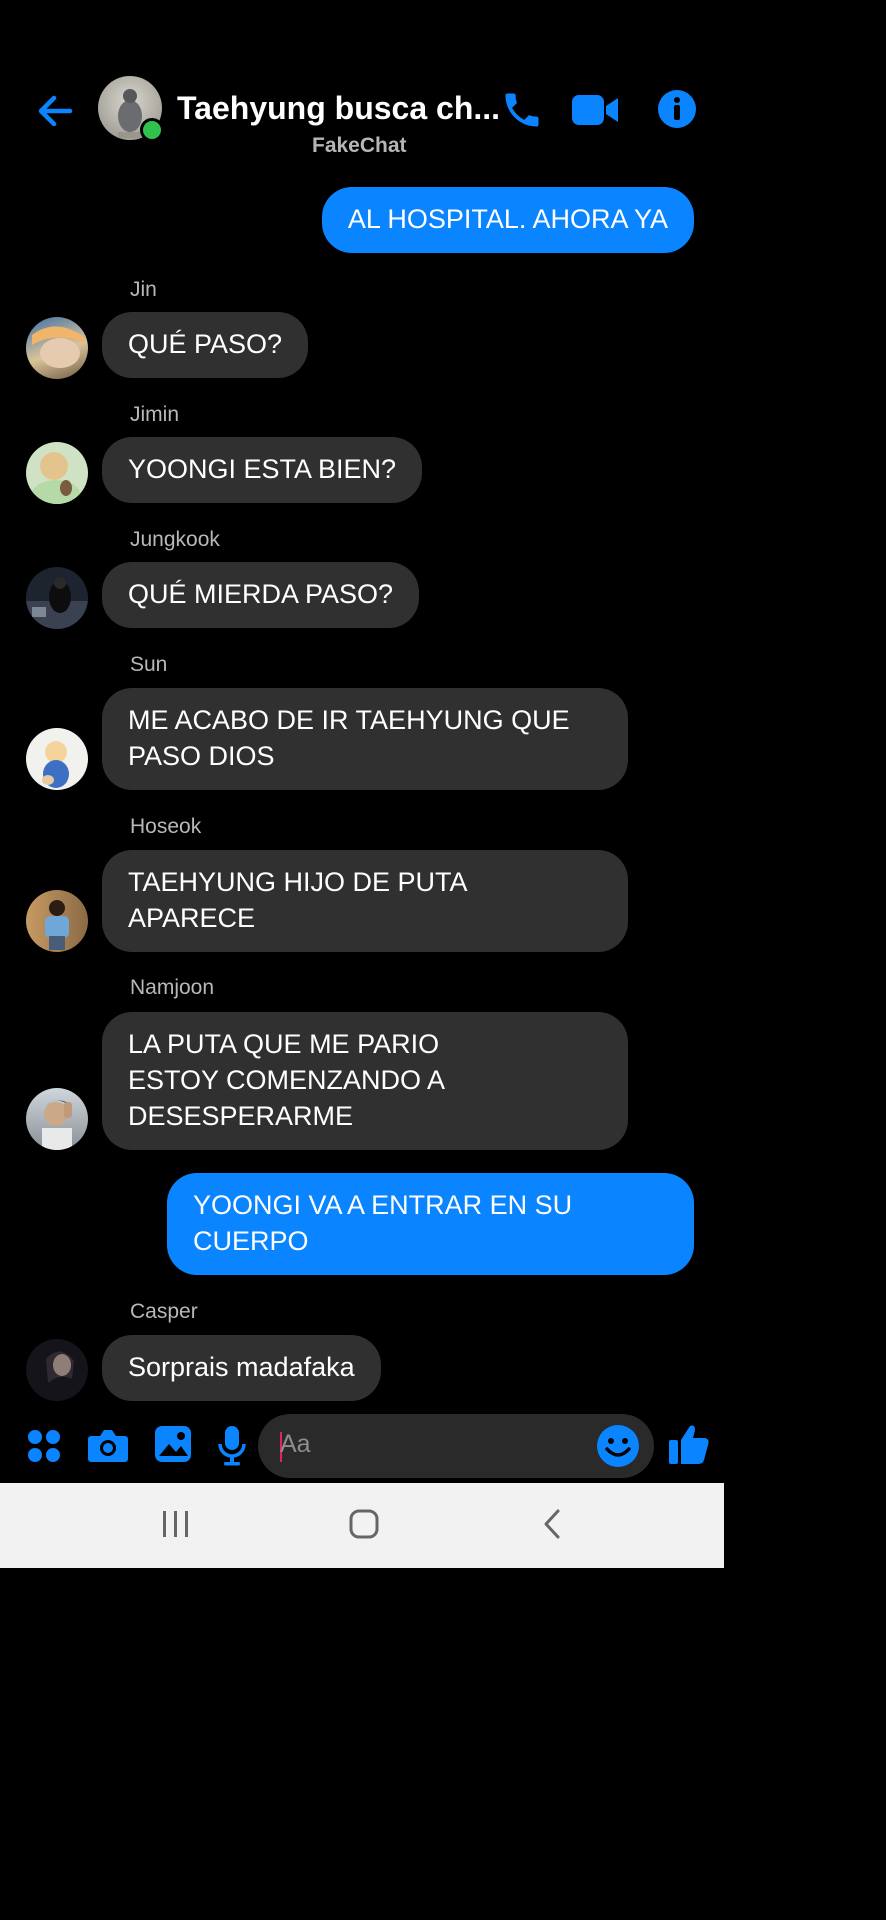 This screenshot has width=886, height=1920. What do you see at coordinates (456, 1446) in the screenshot?
I see `message-input: Aa` at bounding box center [456, 1446].